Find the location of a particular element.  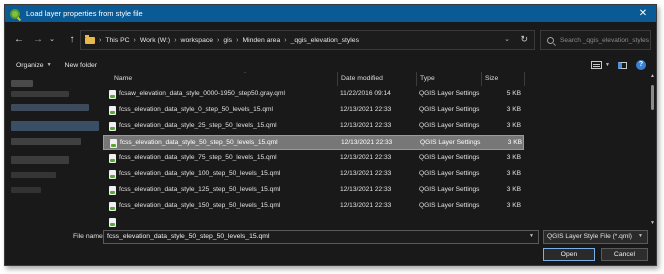

folder-icon is located at coordinates (90, 39).